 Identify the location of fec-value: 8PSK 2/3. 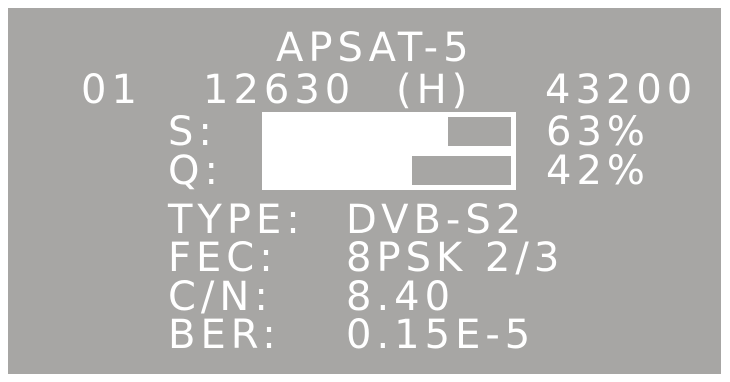
(455, 258).